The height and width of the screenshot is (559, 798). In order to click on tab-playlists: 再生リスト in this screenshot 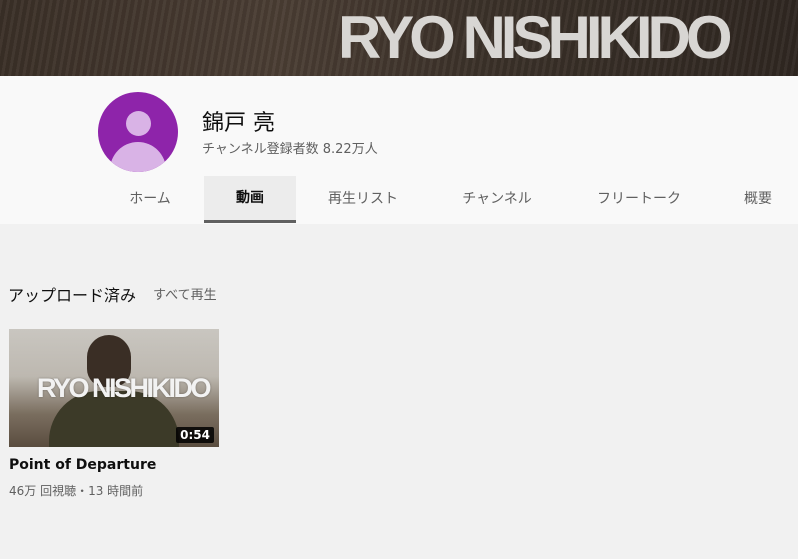, I will do `click(363, 199)`.